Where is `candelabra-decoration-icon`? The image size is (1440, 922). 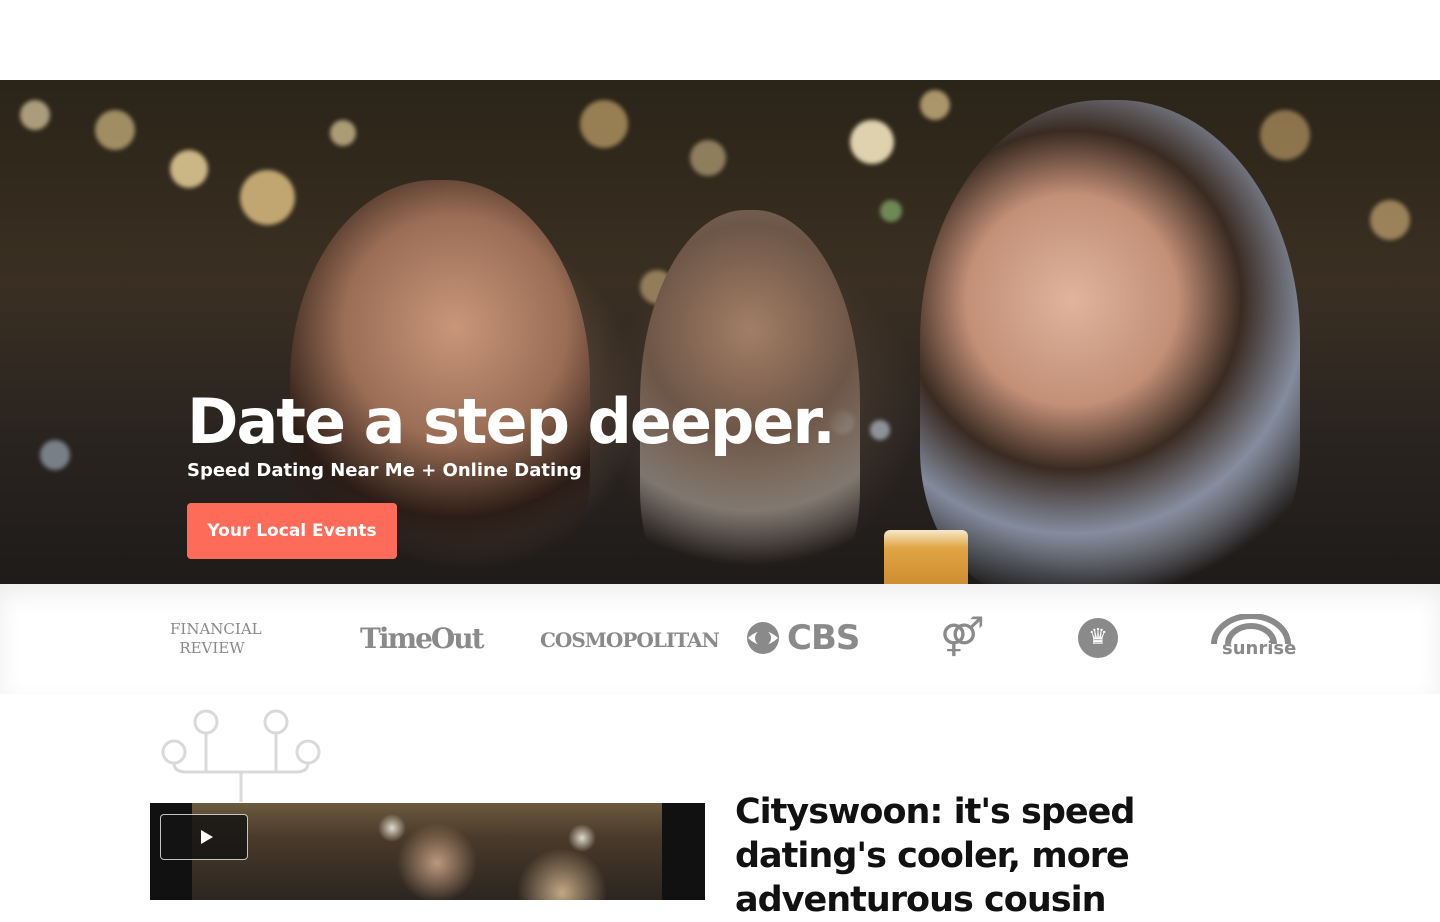 candelabra-decoration-icon is located at coordinates (241, 755).